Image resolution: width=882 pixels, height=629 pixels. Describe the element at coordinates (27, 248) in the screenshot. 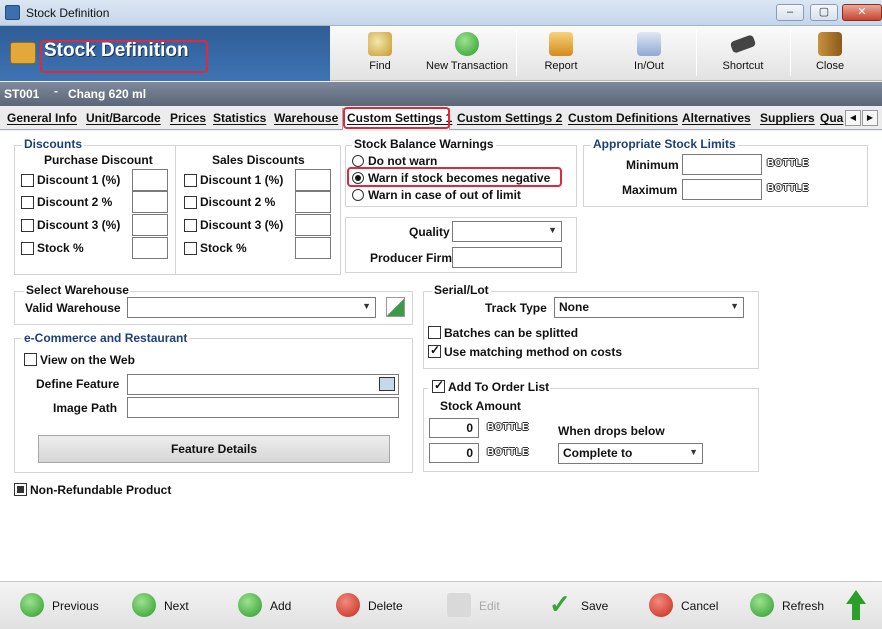

I see `purchase-stock-percent-checkbox` at that location.